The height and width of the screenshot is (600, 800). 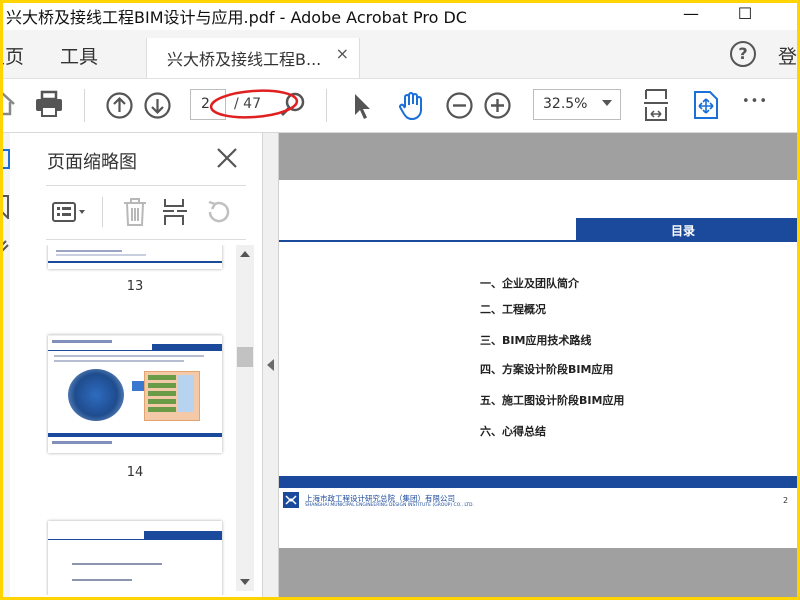 I want to click on close-panel-icon, so click(x=227, y=158).